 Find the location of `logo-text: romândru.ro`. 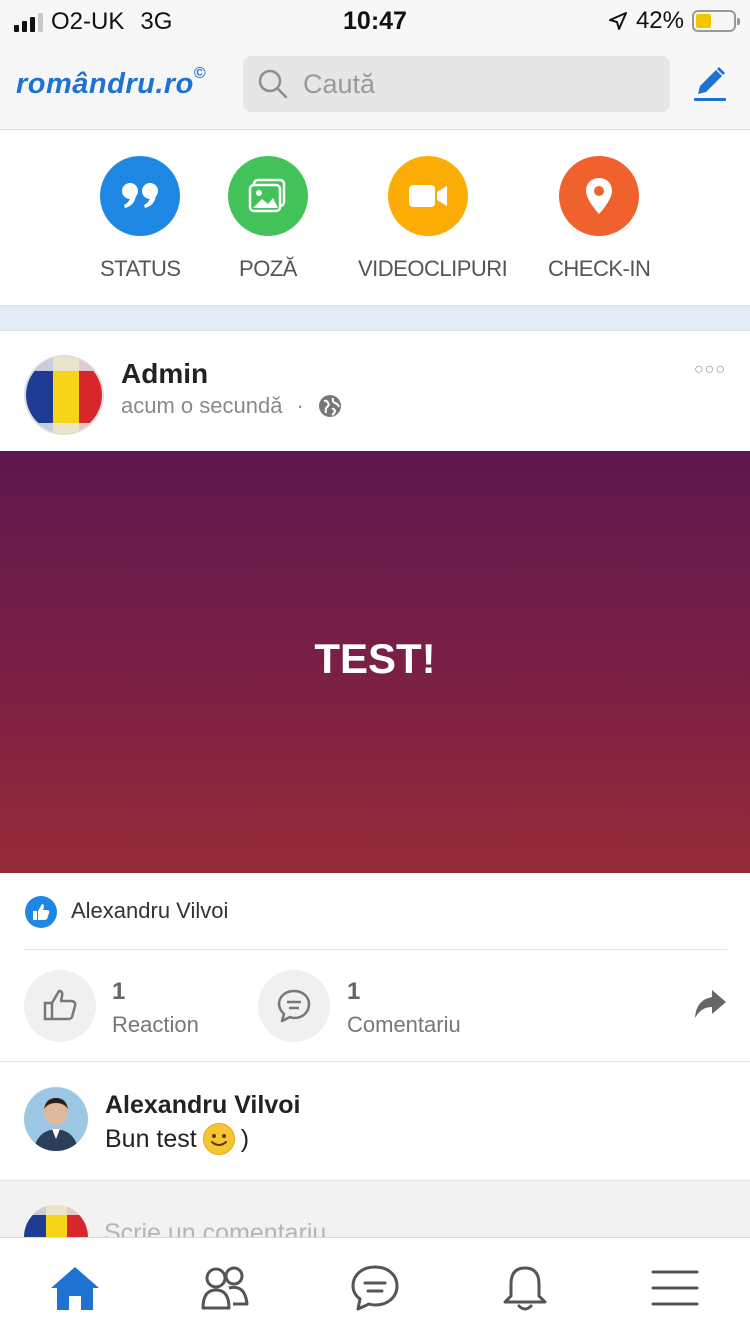

logo-text: romândru.ro is located at coordinates (105, 84).